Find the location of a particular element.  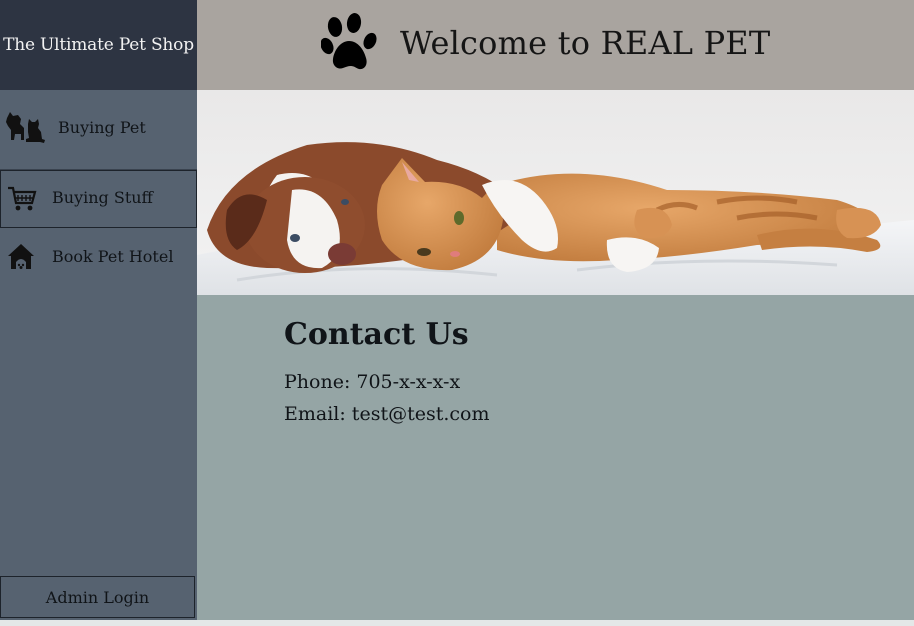

sidebar-item-buying-stuff: Buying Stuff is located at coordinates (98, 199).